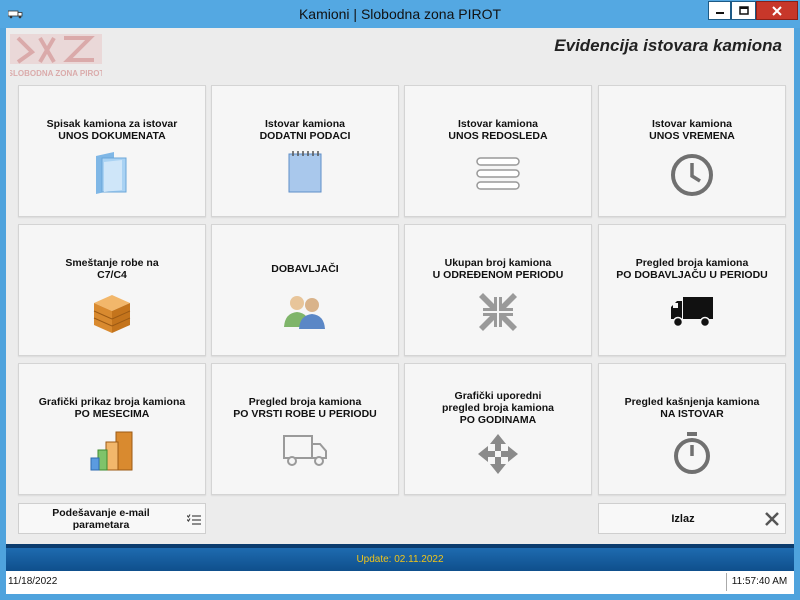 Image resolution: width=800 pixels, height=600 pixels. I want to click on tile-trucks-by-month-chart: Grafički prikaz broja kamiona PO MESECIMA, so click(112, 429).